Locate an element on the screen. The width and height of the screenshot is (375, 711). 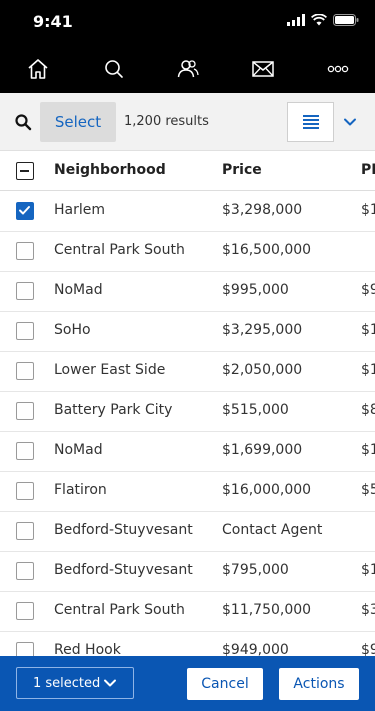
neighborhood-cell: Harlem is located at coordinates (80, 210).